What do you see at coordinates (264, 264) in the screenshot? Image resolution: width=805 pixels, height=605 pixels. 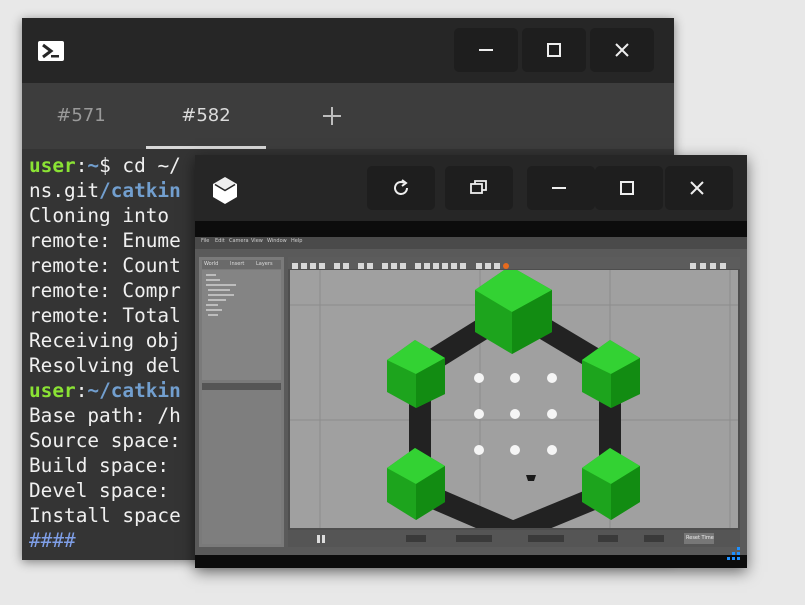 I see `panel-tab-layers: Layers` at bounding box center [264, 264].